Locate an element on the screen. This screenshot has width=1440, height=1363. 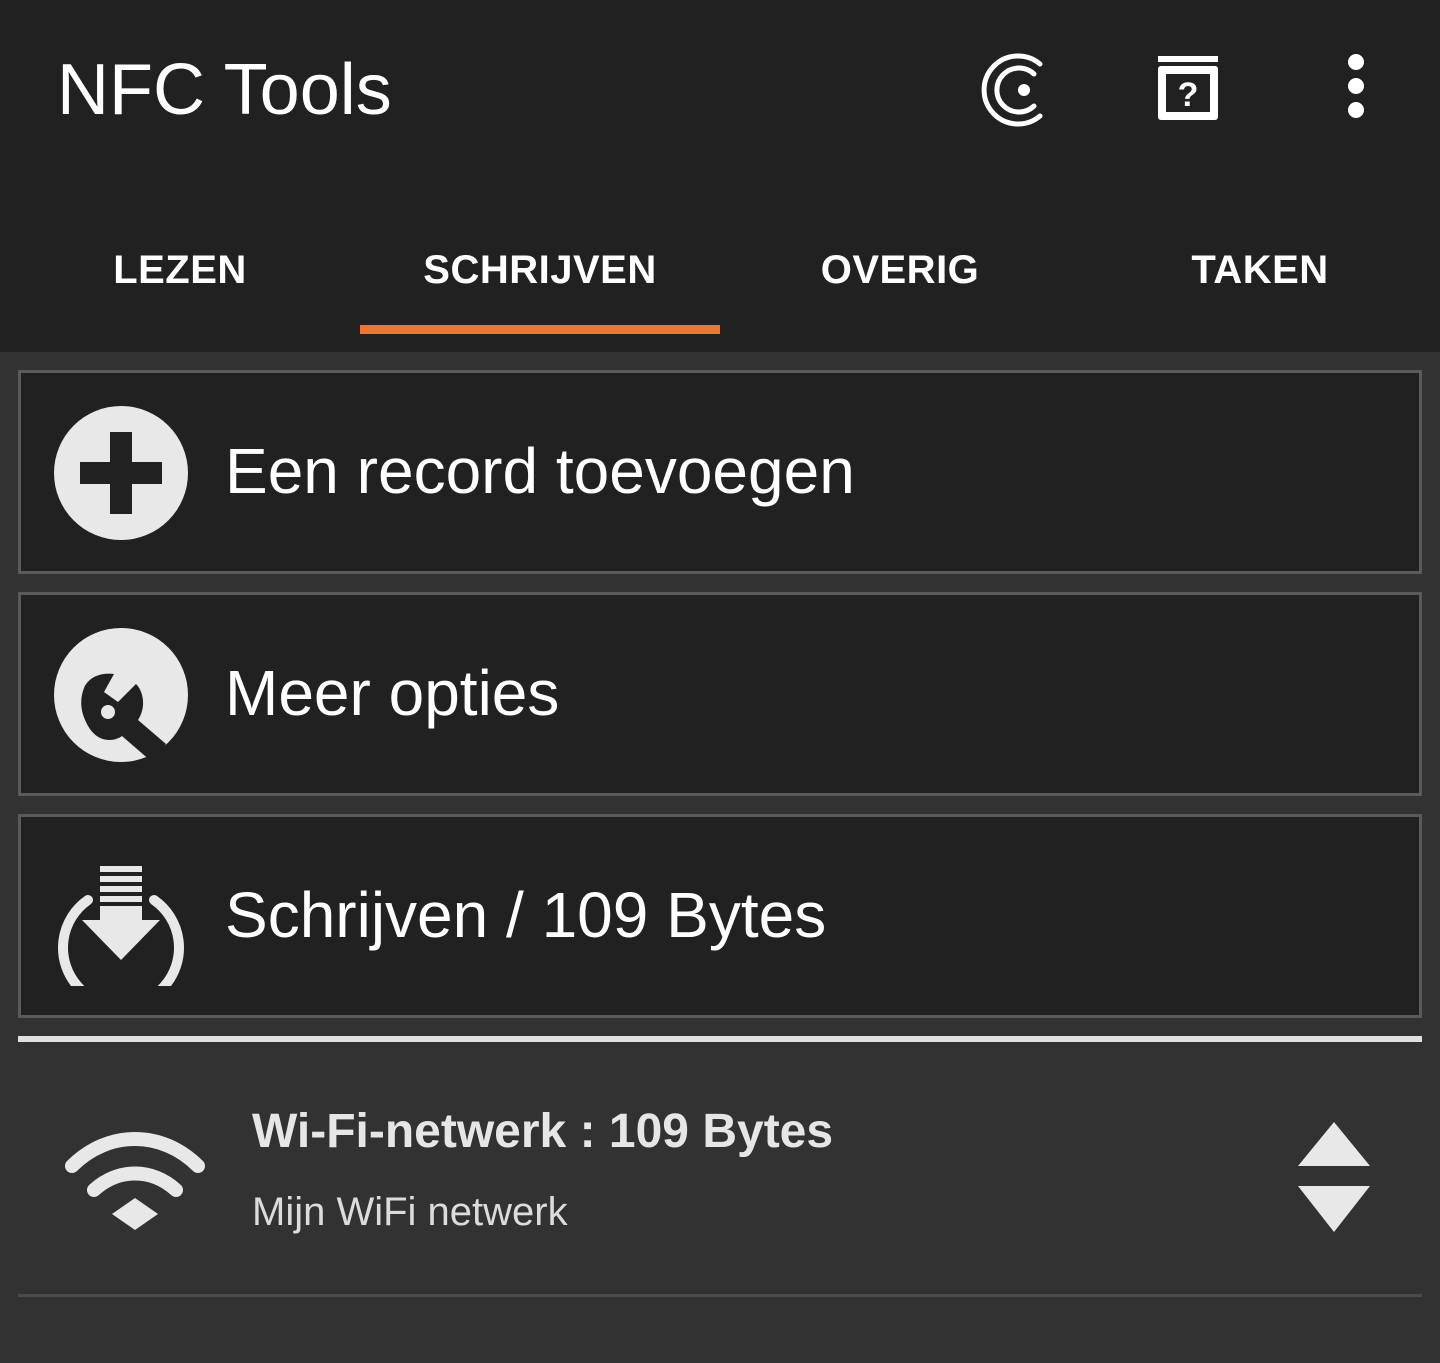
more-options-label: Meer opties is located at coordinates (392, 693).